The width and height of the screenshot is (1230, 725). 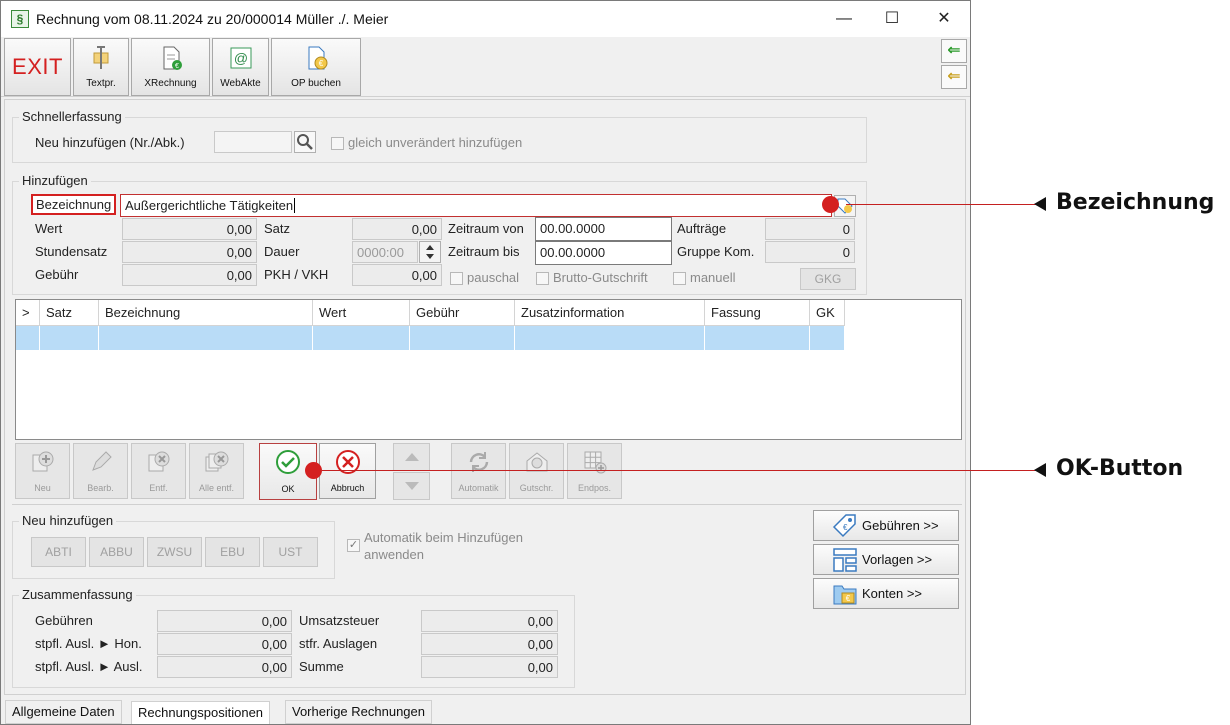 What do you see at coordinates (476, 205) in the screenshot?
I see `bezeichnung-input: Außergerichtliche Tätigkeiten` at bounding box center [476, 205].